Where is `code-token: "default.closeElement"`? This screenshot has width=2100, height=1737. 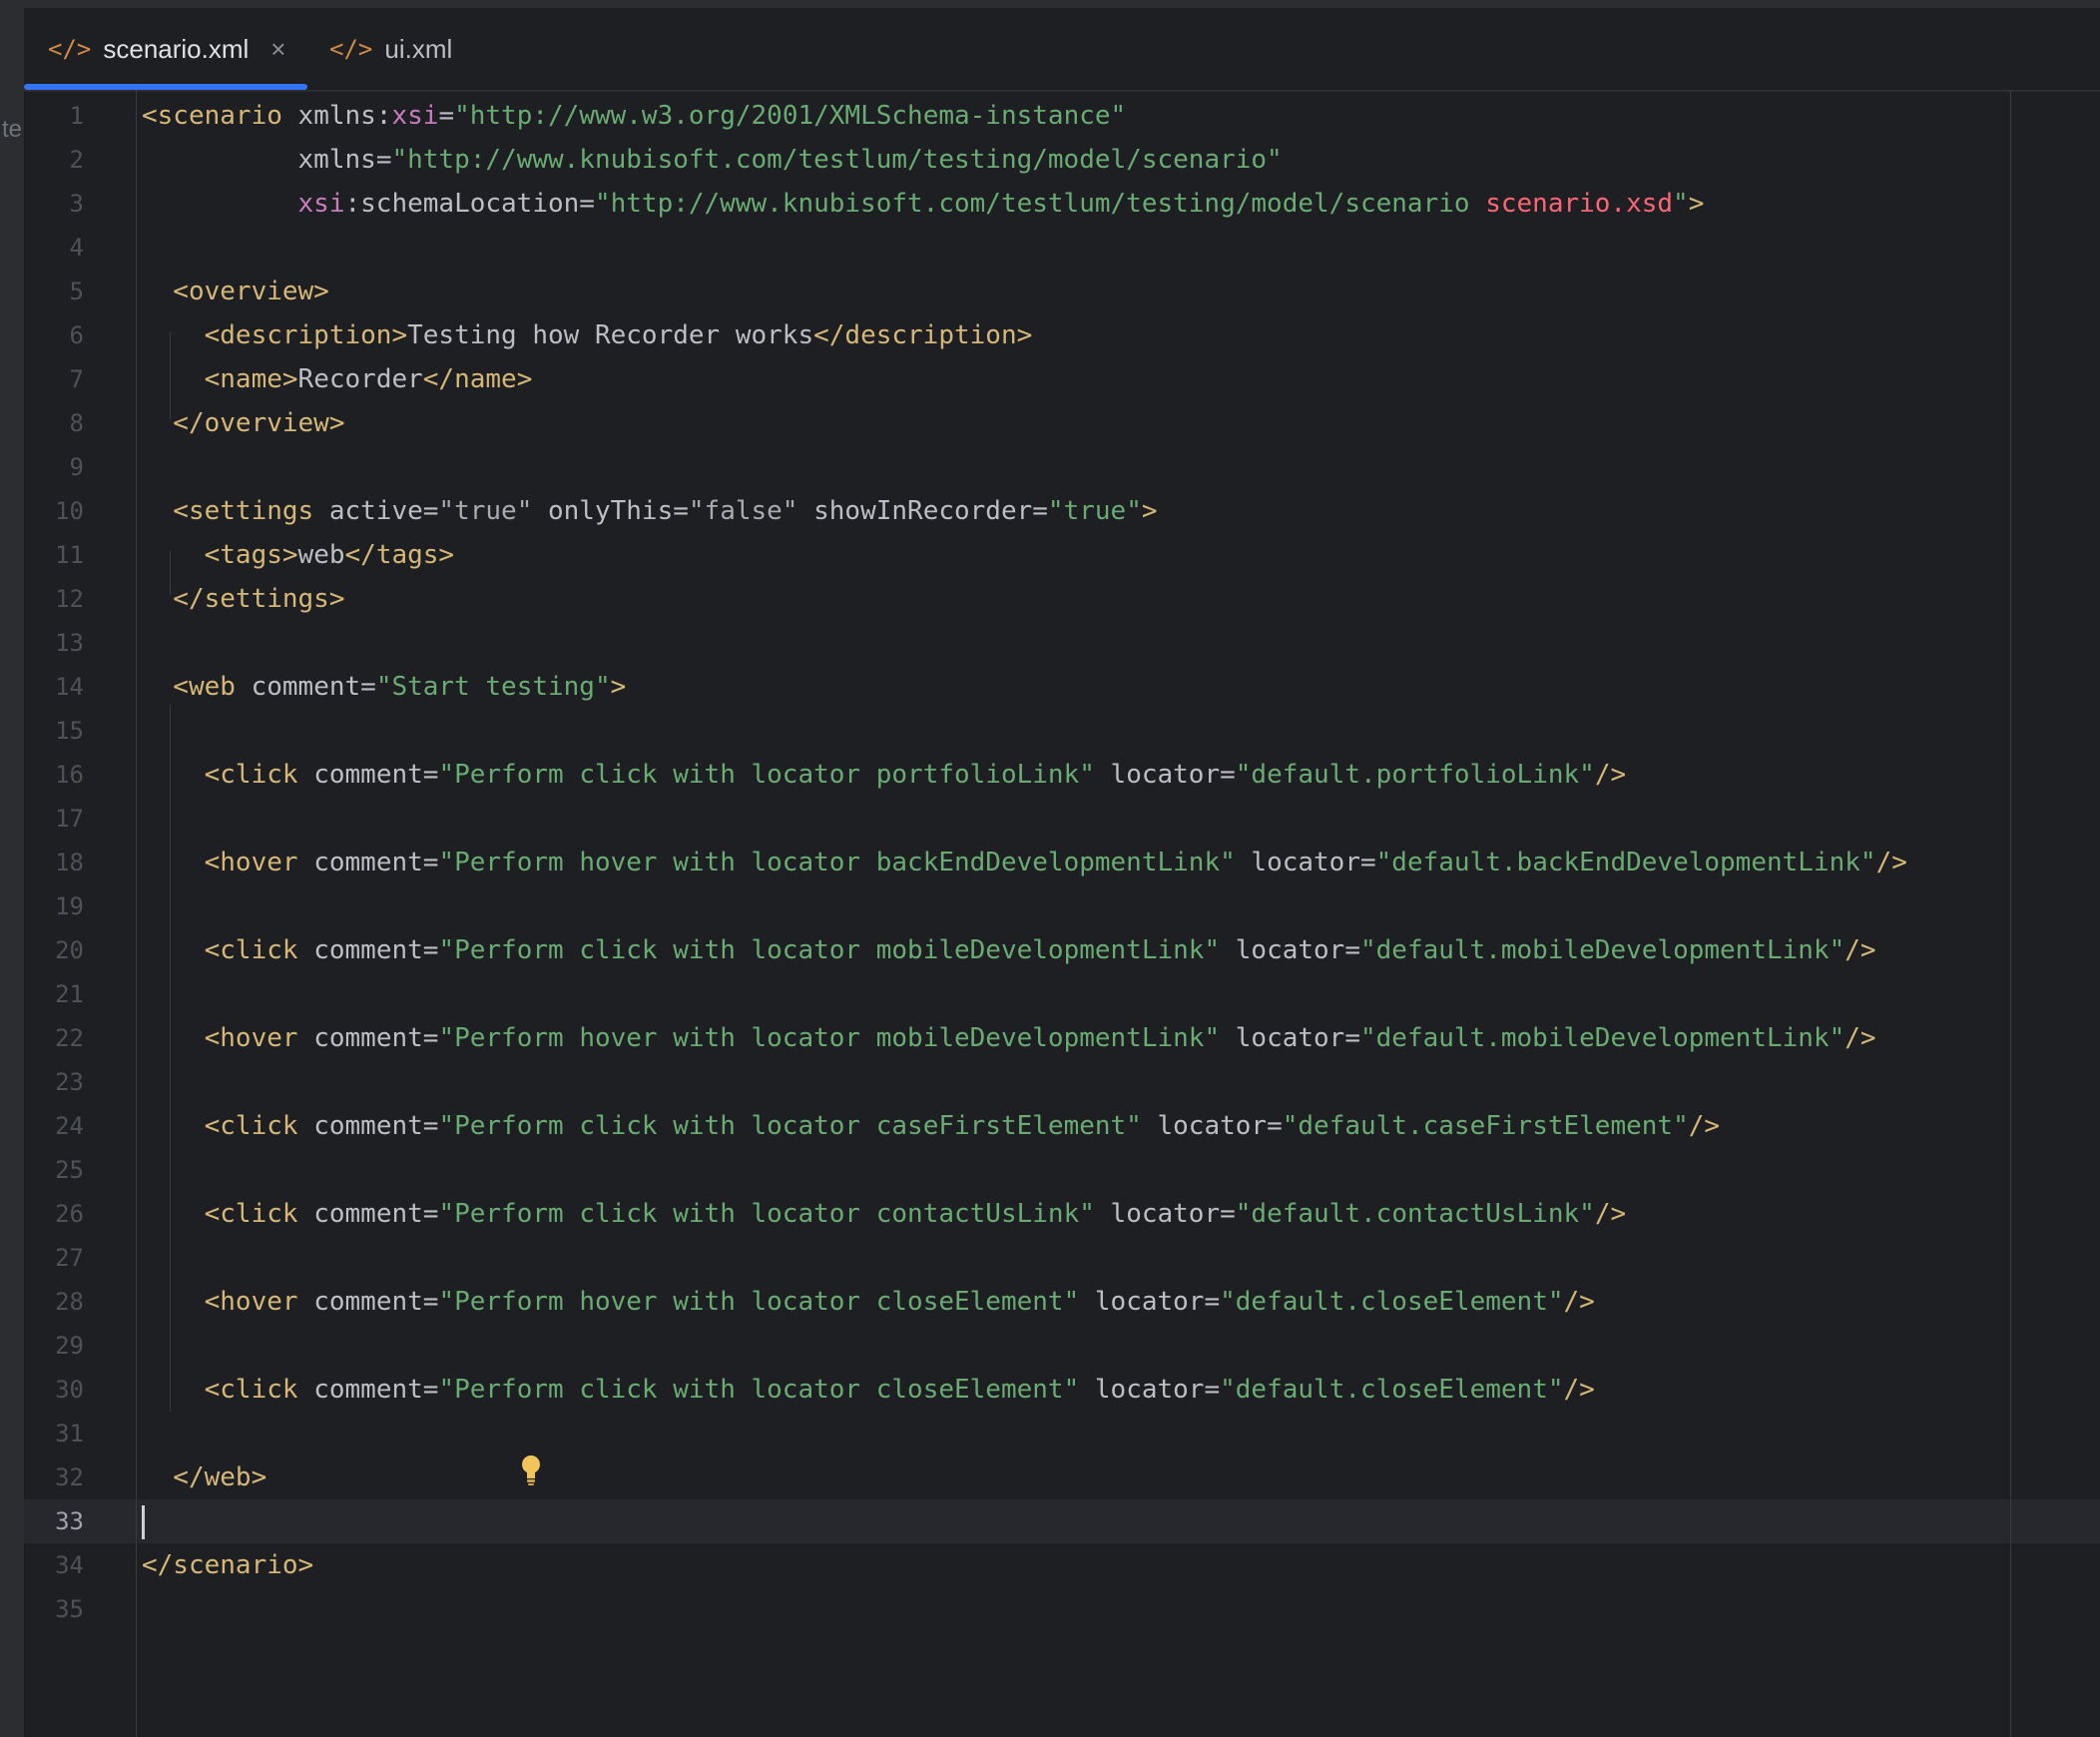
code-token: "default.closeElement" is located at coordinates (1392, 1390).